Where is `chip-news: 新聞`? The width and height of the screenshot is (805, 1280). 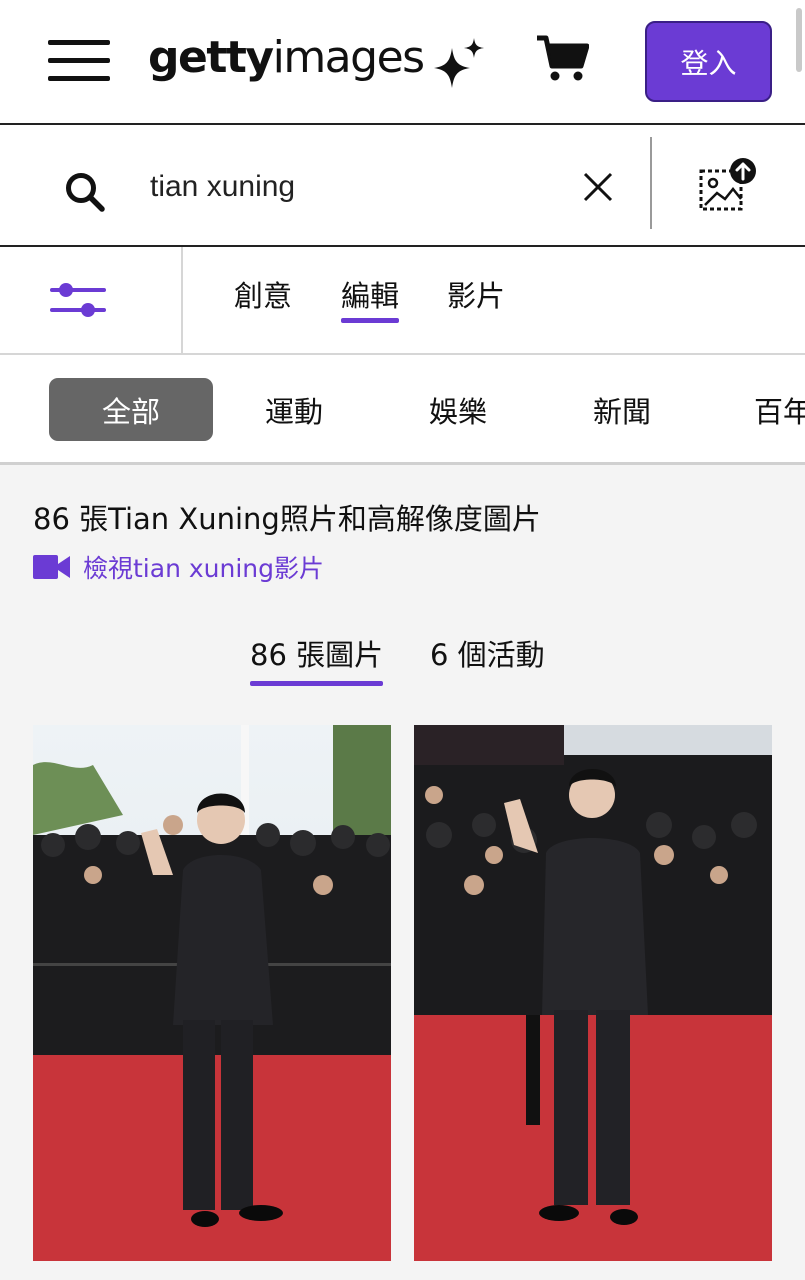
chip-news: 新聞 is located at coordinates (622, 409).